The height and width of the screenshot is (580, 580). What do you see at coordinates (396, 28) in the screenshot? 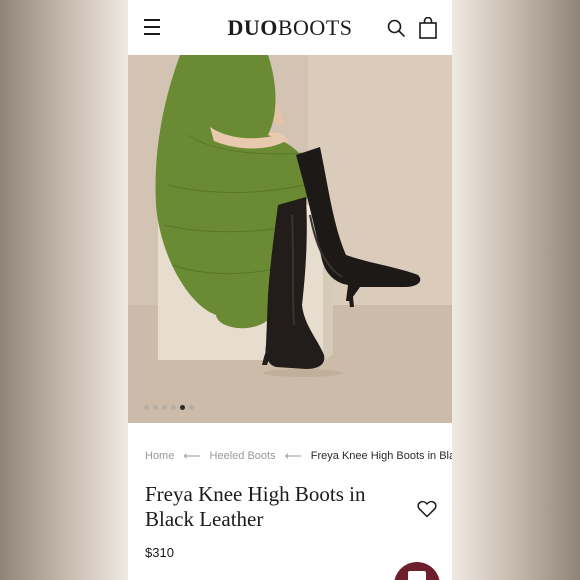
I see `search-icon` at bounding box center [396, 28].